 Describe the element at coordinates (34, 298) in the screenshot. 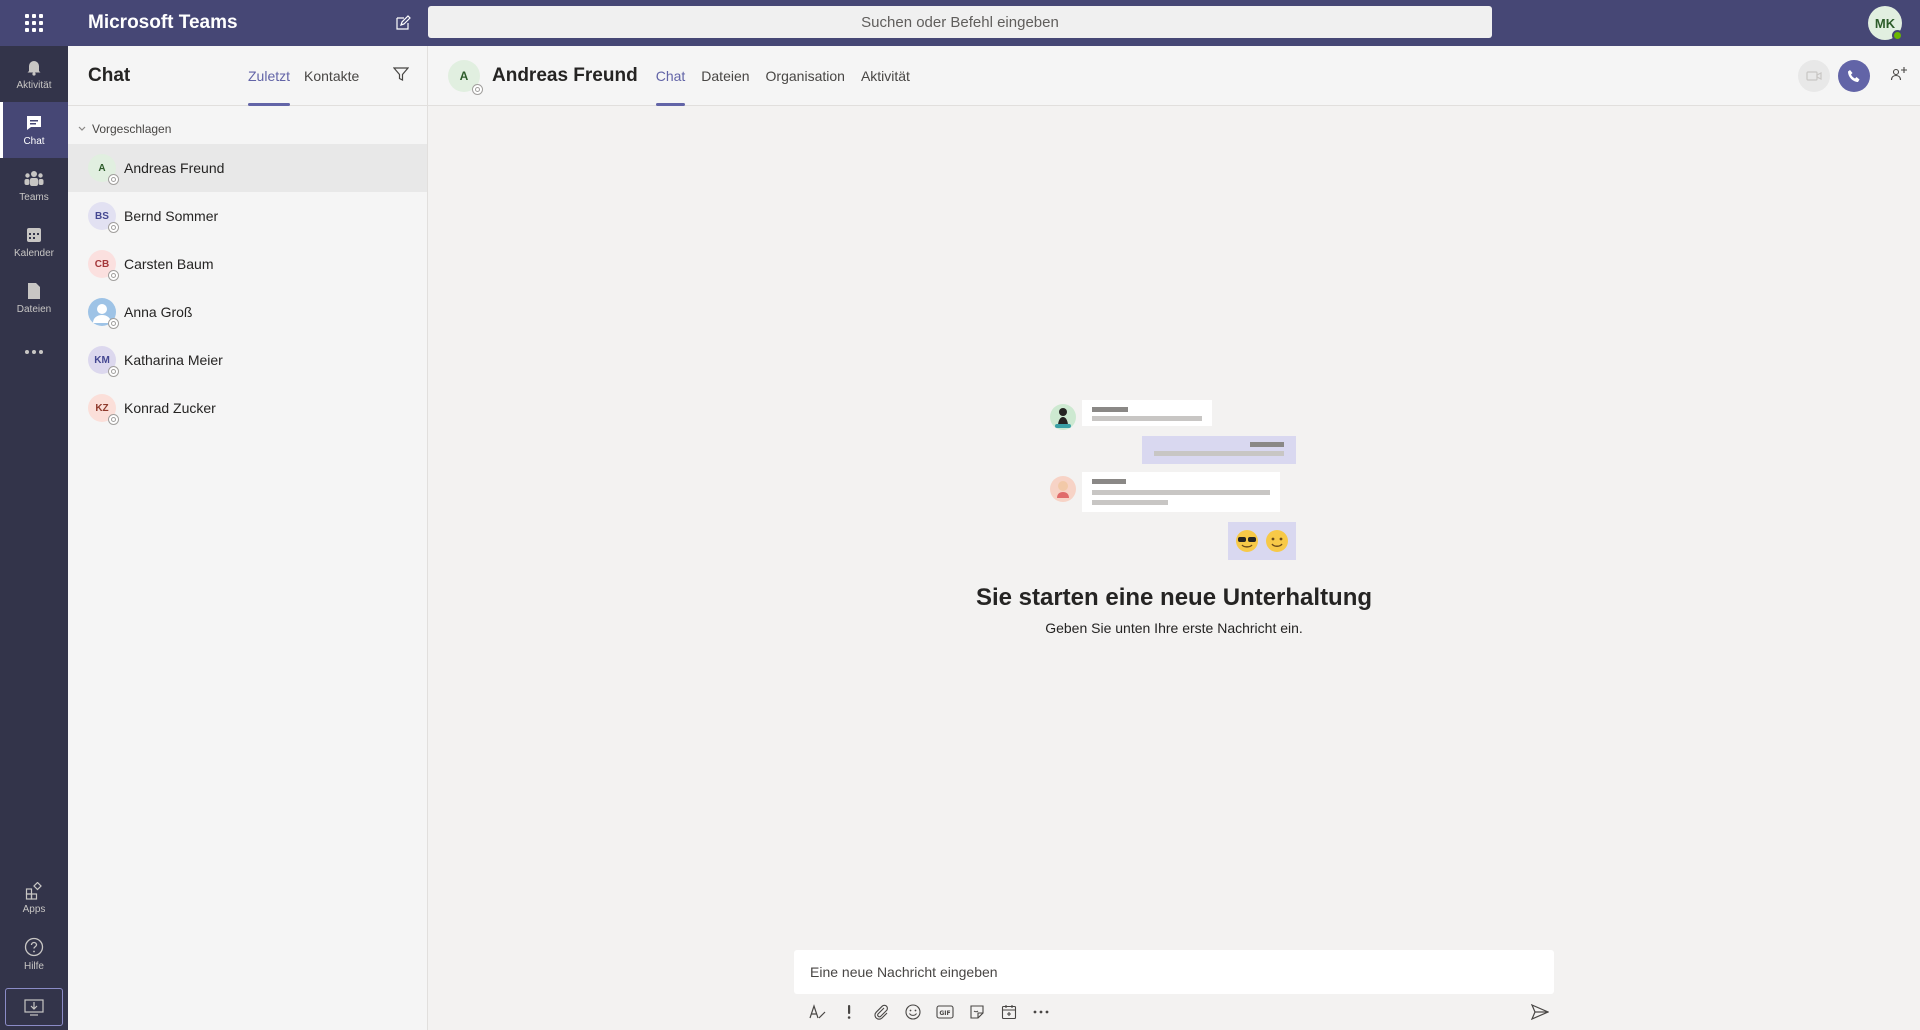

I see `rail-item-files: Dateien` at that location.